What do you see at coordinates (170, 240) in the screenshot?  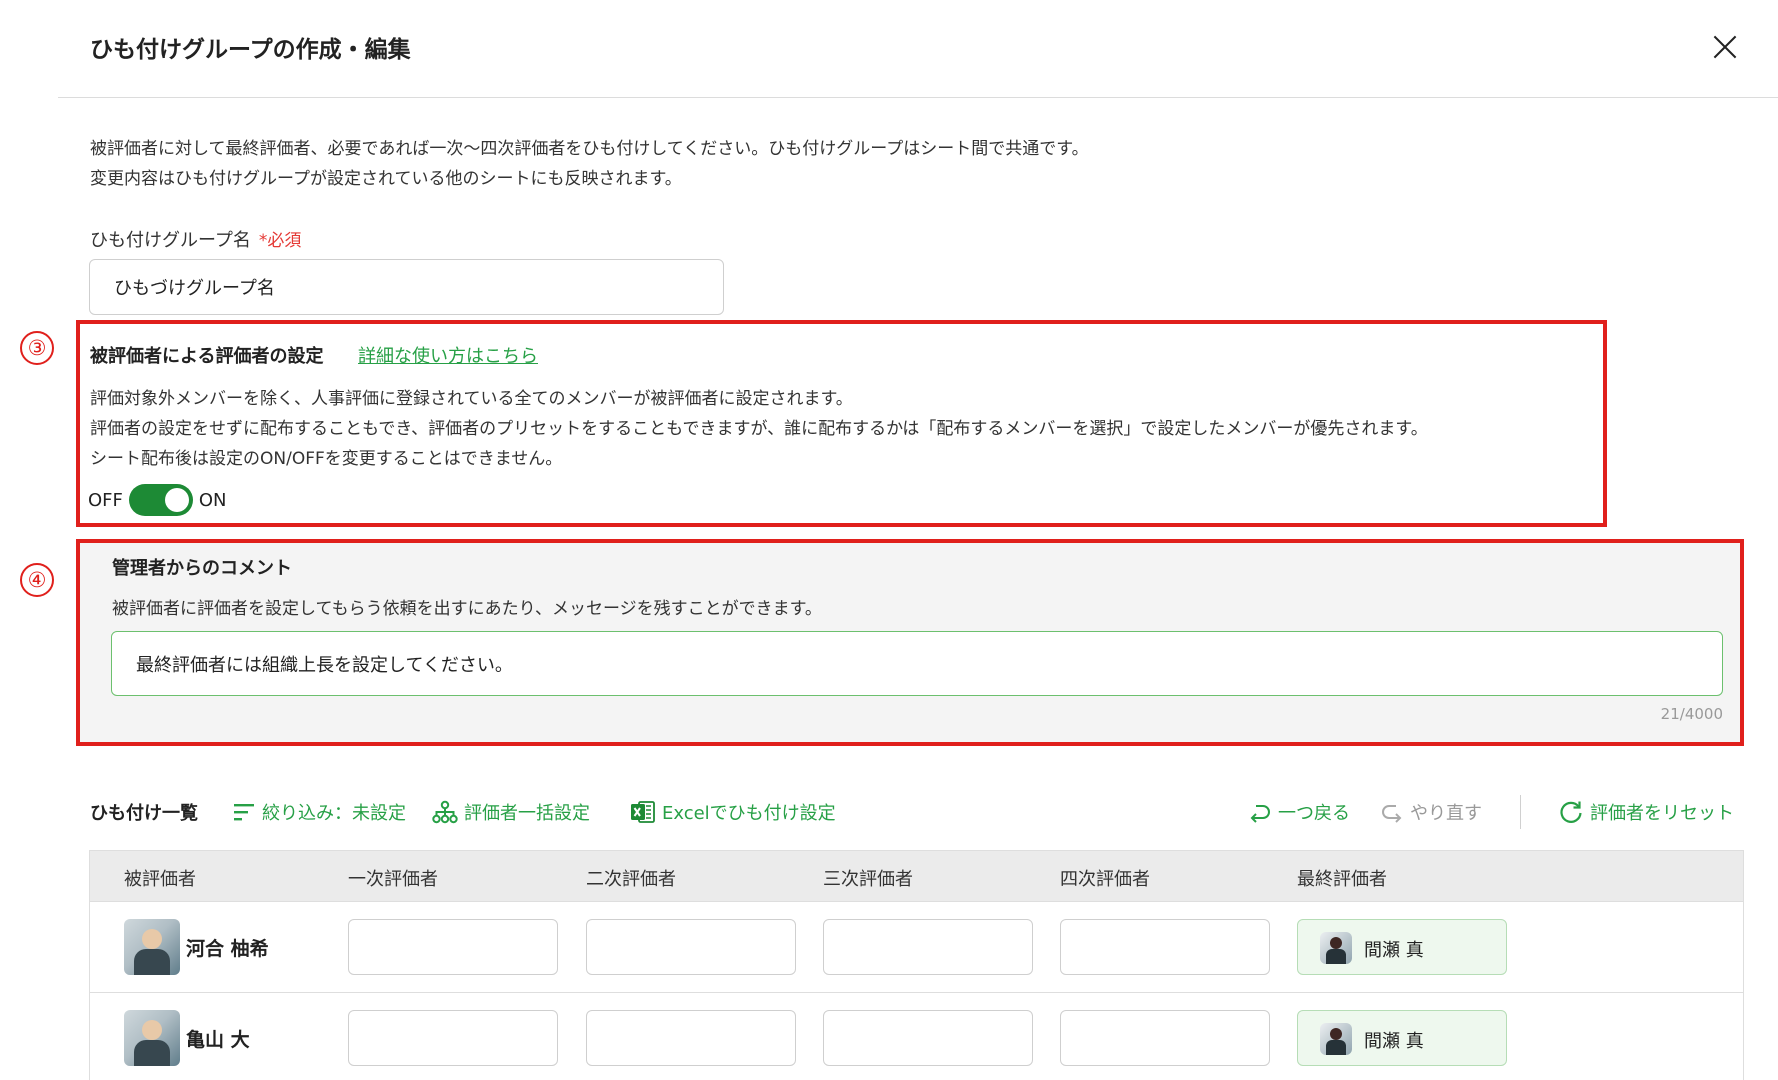 I see `group-name-label-text: ひも付けグループ名` at bounding box center [170, 240].